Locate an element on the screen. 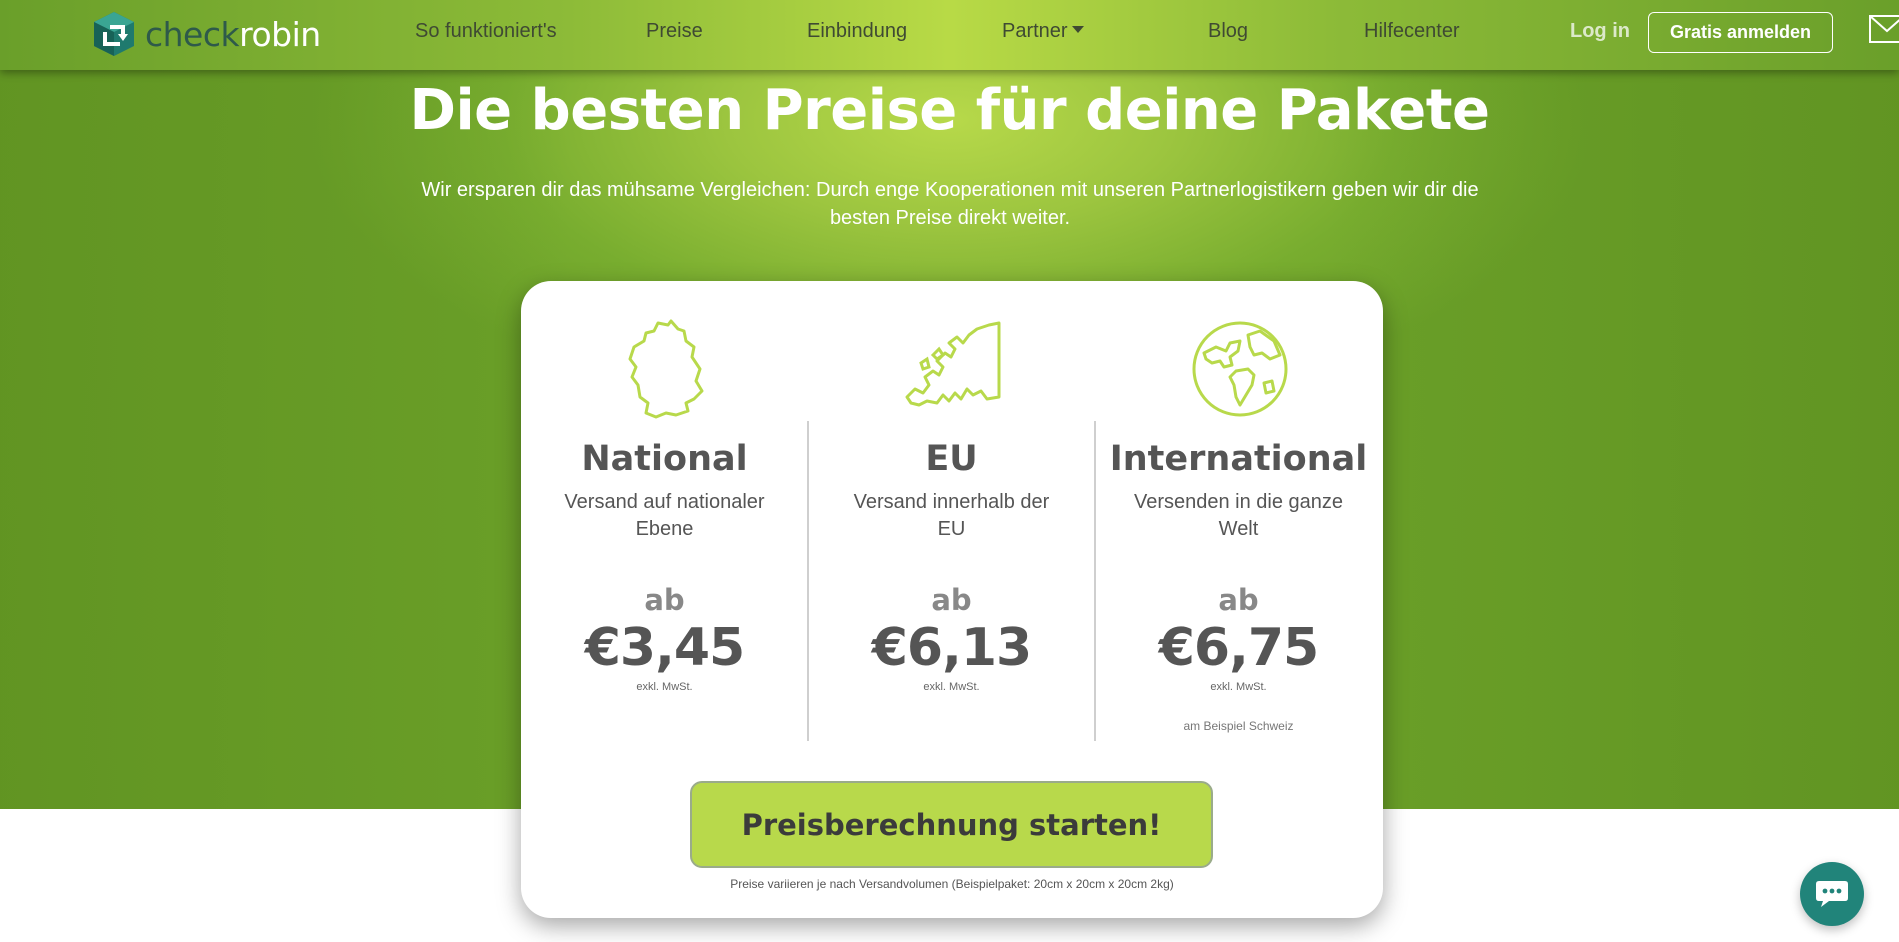 The width and height of the screenshot is (1899, 942). germany-map-icon is located at coordinates (666, 369).